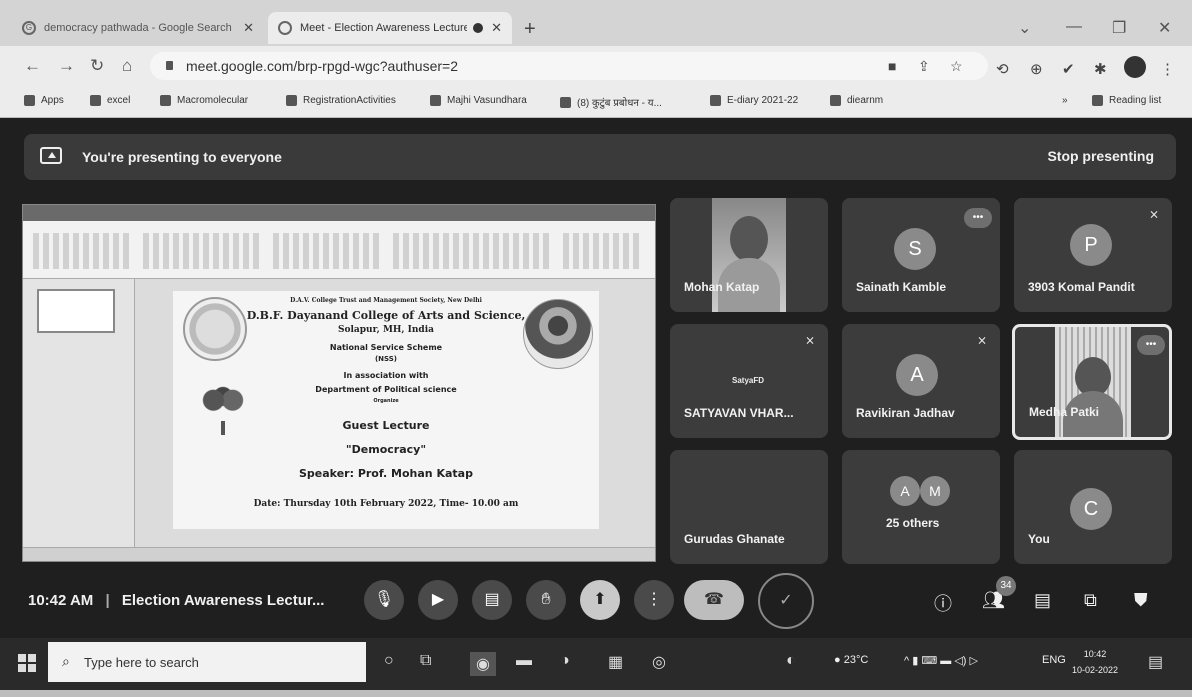  Describe the element at coordinates (565, 661) in the screenshot. I see `app-icon: ◑` at that location.